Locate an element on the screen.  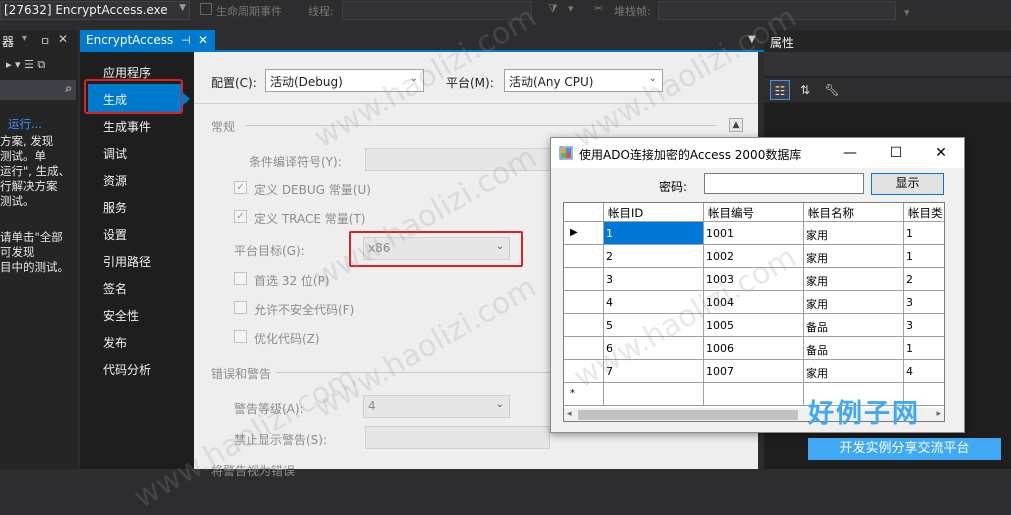
explorer-help-text: 方案, 发现 测试。单 运行", 生成、 行解决方案 测试。 is located at coordinates (35, 171).